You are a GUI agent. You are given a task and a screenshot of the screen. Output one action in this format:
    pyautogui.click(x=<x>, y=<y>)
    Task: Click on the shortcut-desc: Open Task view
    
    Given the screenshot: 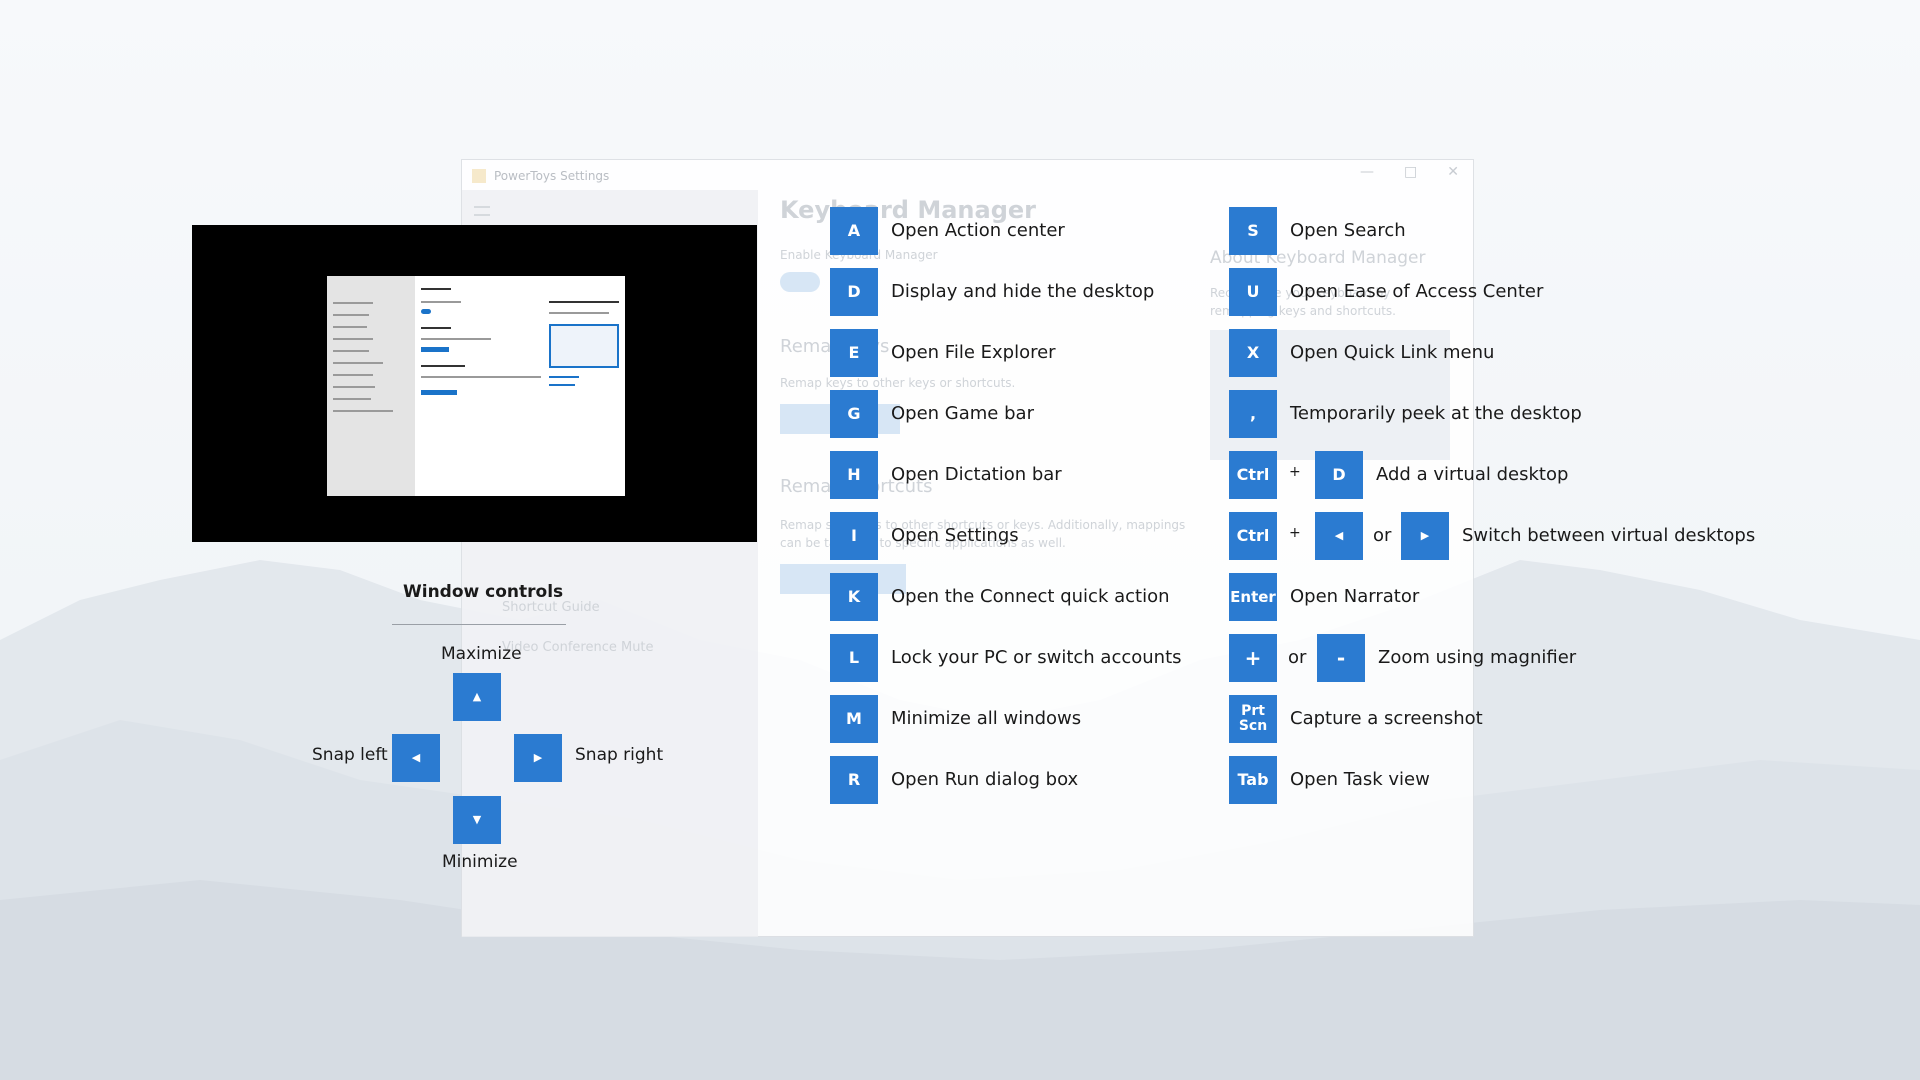 What is the action you would take?
    pyautogui.click(x=1360, y=779)
    